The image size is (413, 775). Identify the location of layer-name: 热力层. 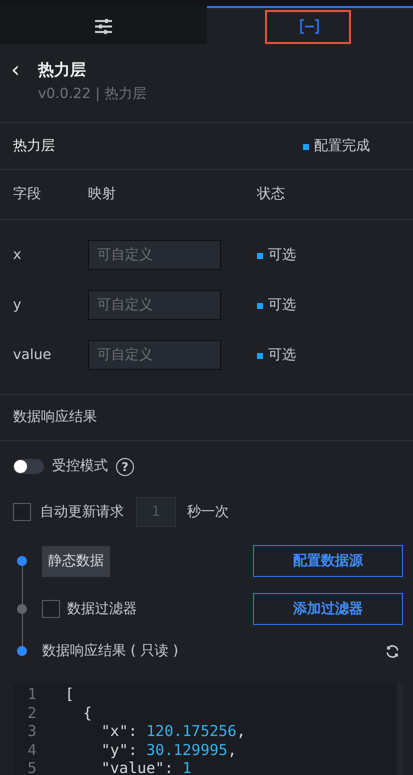
(34, 146).